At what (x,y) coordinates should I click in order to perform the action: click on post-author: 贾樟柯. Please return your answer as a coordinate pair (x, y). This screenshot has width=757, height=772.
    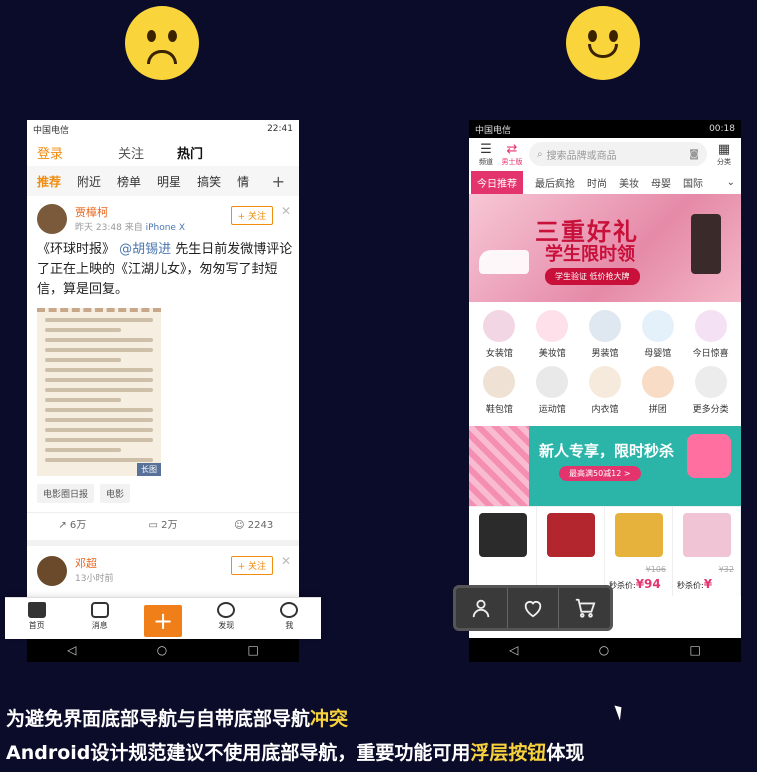
    Looking at the image, I should click on (91, 212).